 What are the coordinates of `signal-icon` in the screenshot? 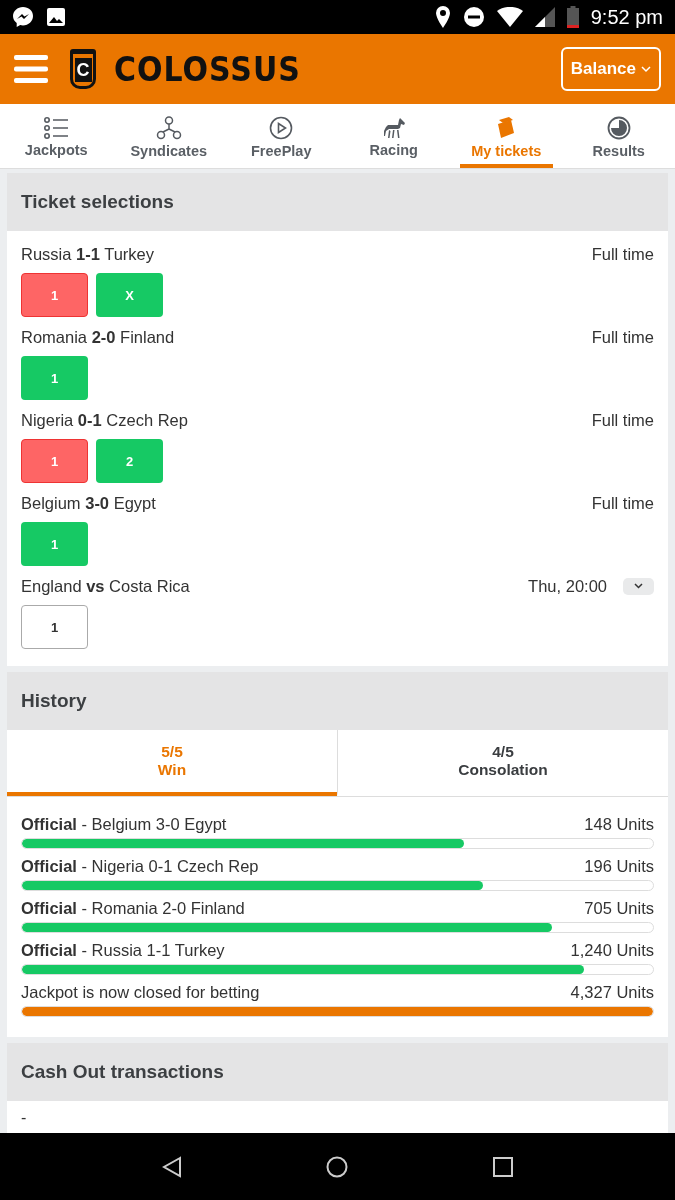 It's located at (544, 17).